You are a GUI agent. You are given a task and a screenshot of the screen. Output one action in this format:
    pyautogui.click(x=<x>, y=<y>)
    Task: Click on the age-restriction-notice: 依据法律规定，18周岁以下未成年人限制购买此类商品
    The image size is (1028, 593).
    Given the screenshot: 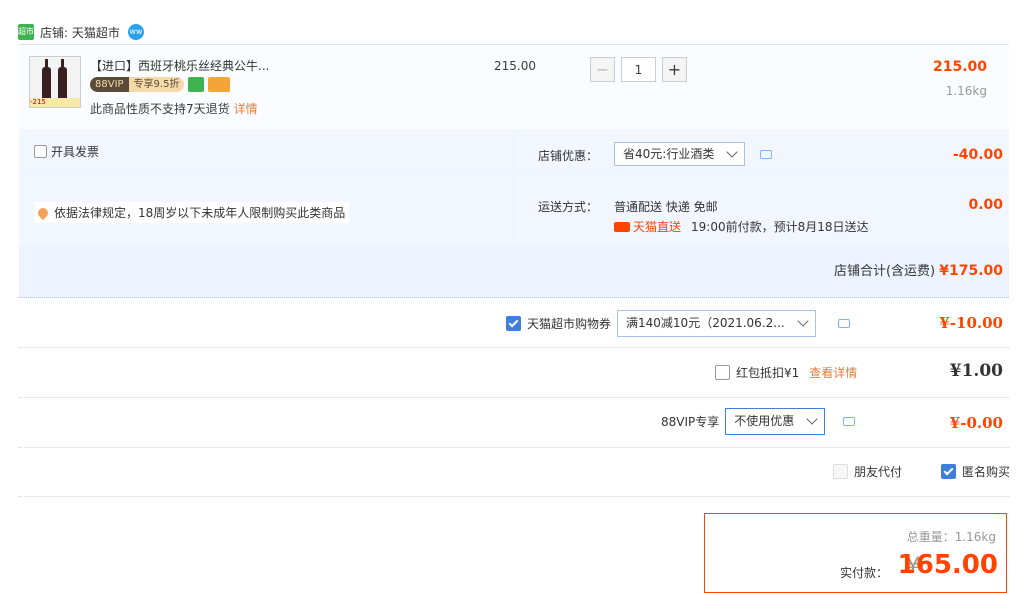 What is the action you would take?
    pyautogui.click(x=192, y=212)
    